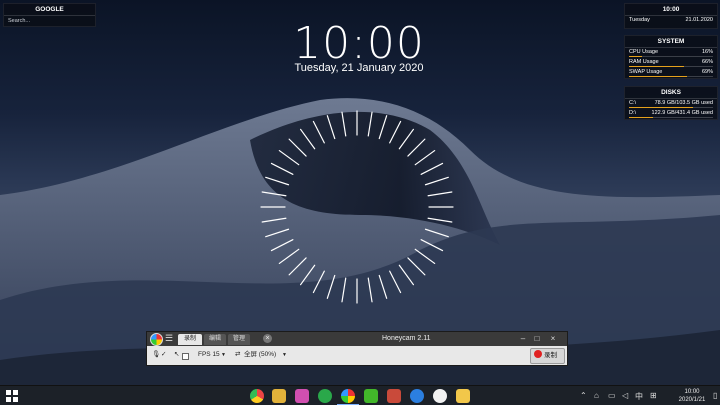  Describe the element at coordinates (671, 72) in the screenshot. I see `swap-usage-row: SWAP Usage 69%` at that location.